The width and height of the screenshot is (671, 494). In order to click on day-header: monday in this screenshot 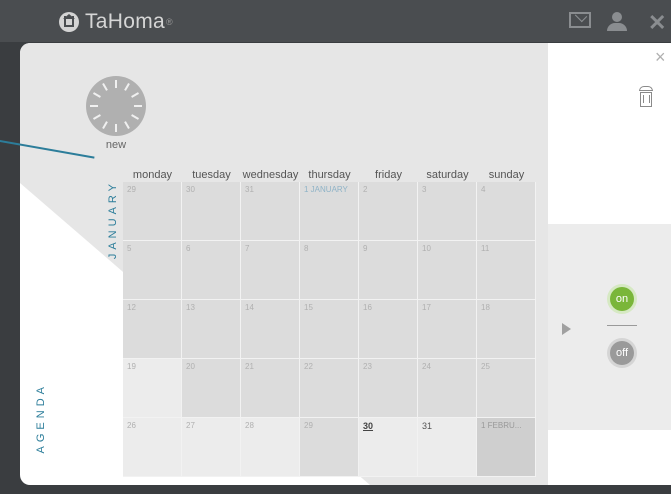, I will do `click(152, 175)`.